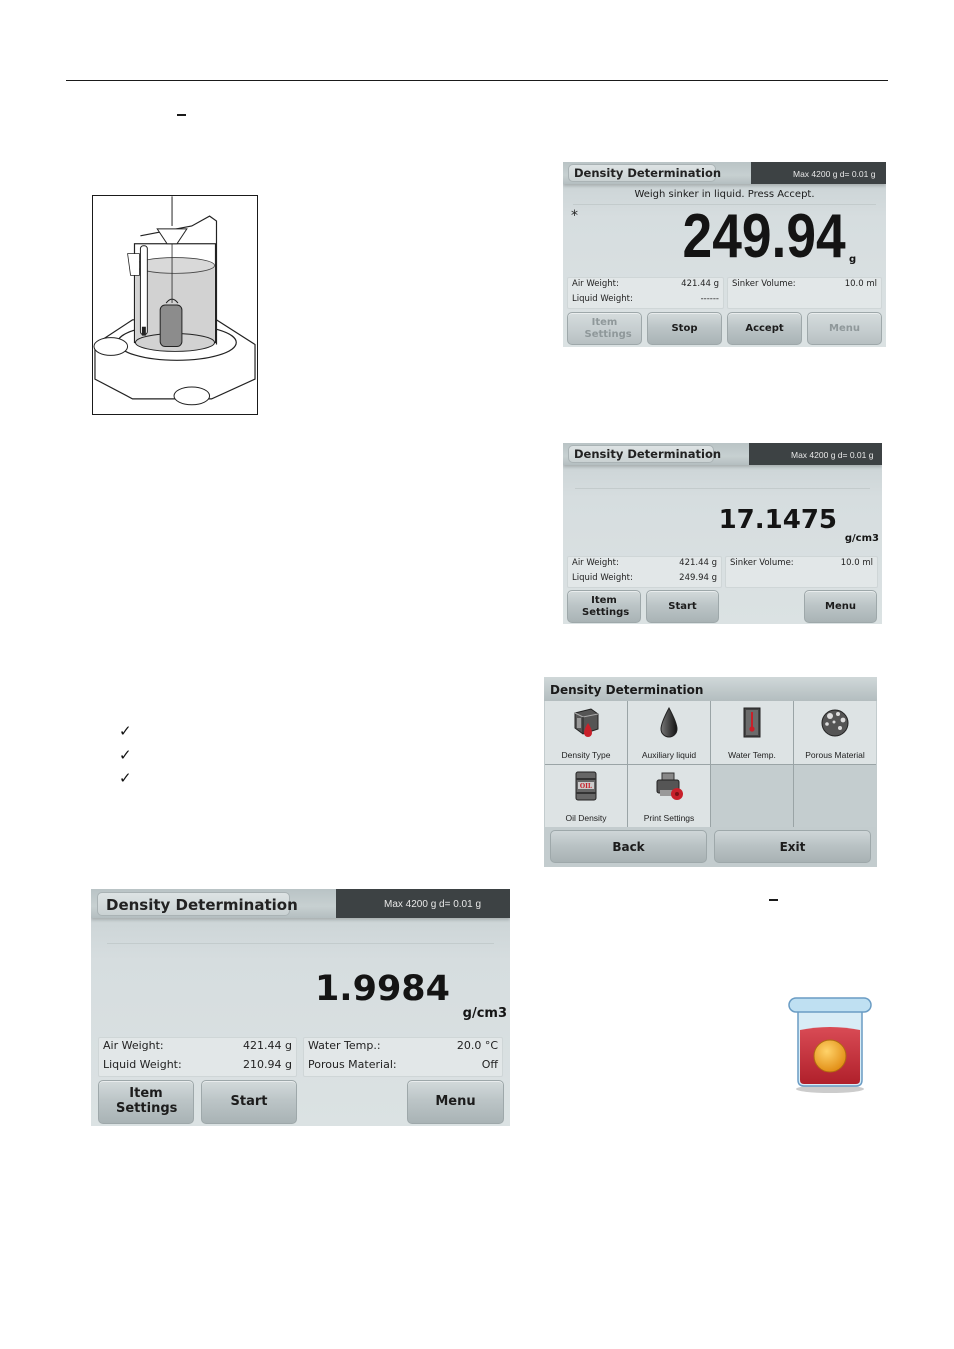  I want to click on weight-unit: g, so click(853, 259).